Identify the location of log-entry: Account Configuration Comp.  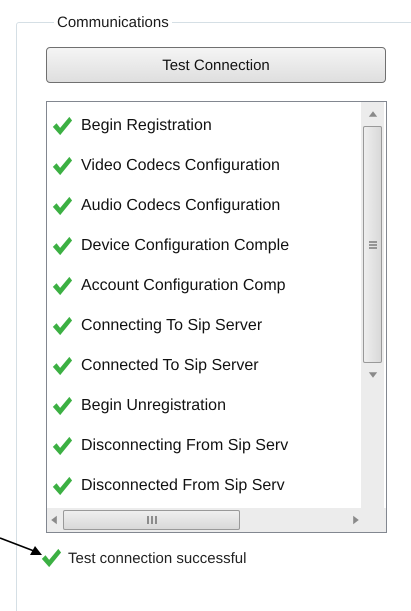
(183, 286).